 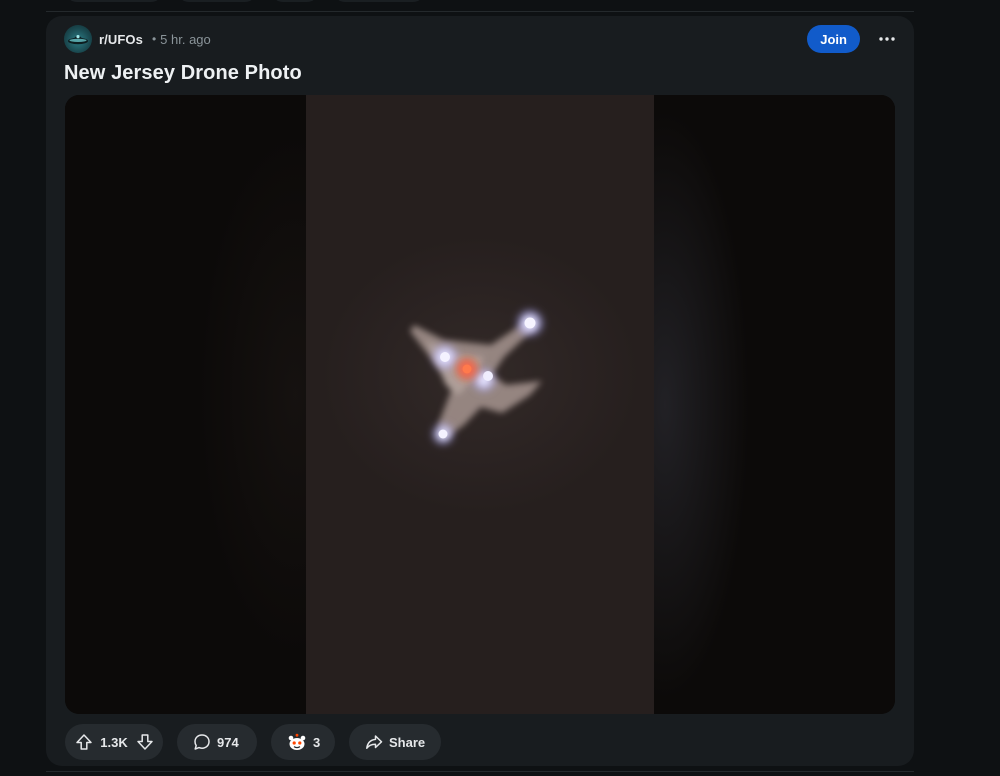 I want to click on share-icon, so click(x=374, y=742).